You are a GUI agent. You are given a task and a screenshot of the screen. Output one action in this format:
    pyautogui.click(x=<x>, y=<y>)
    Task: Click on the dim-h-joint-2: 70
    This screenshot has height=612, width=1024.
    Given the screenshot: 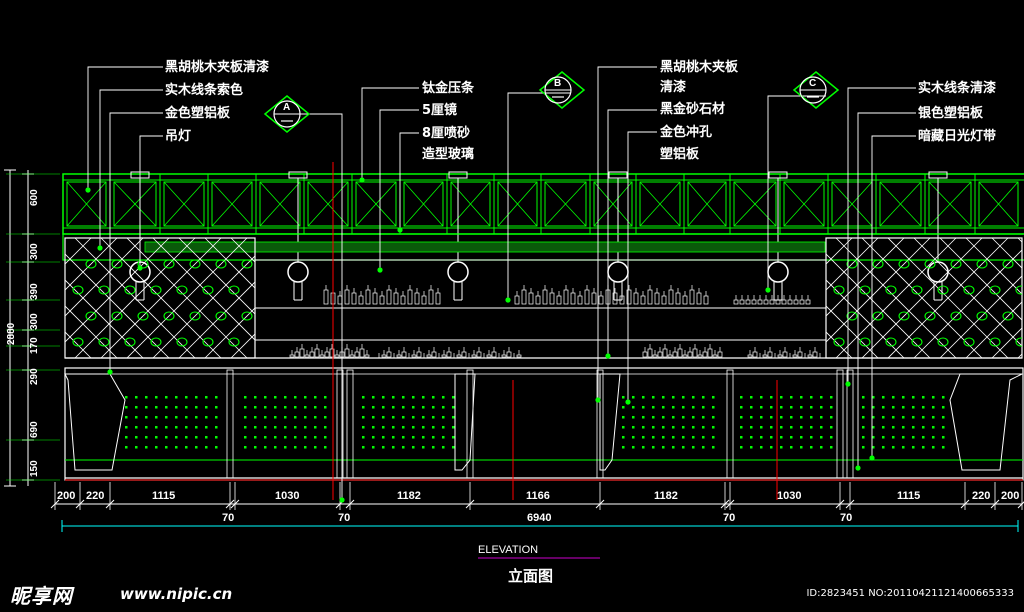 What is the action you would take?
    pyautogui.click(x=344, y=518)
    